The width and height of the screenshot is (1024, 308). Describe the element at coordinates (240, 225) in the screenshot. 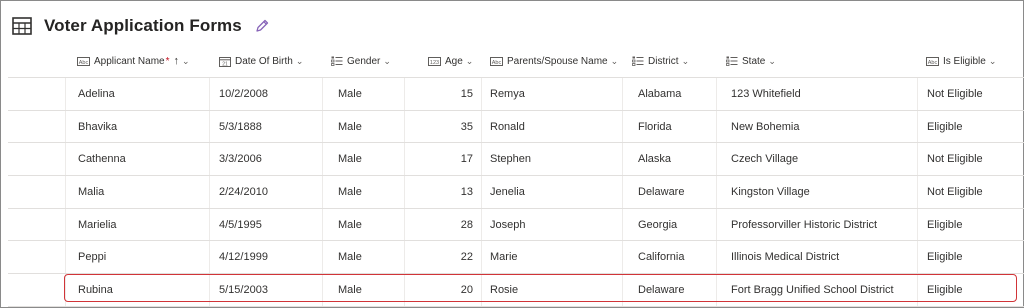

I see `cell-dob: 4/5/1995` at that location.